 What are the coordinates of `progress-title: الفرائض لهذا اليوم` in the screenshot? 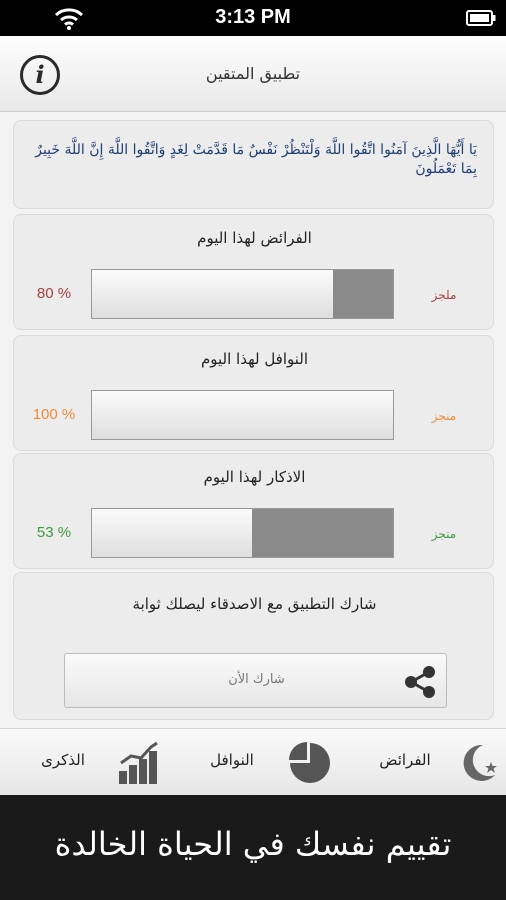 It's located at (254, 238).